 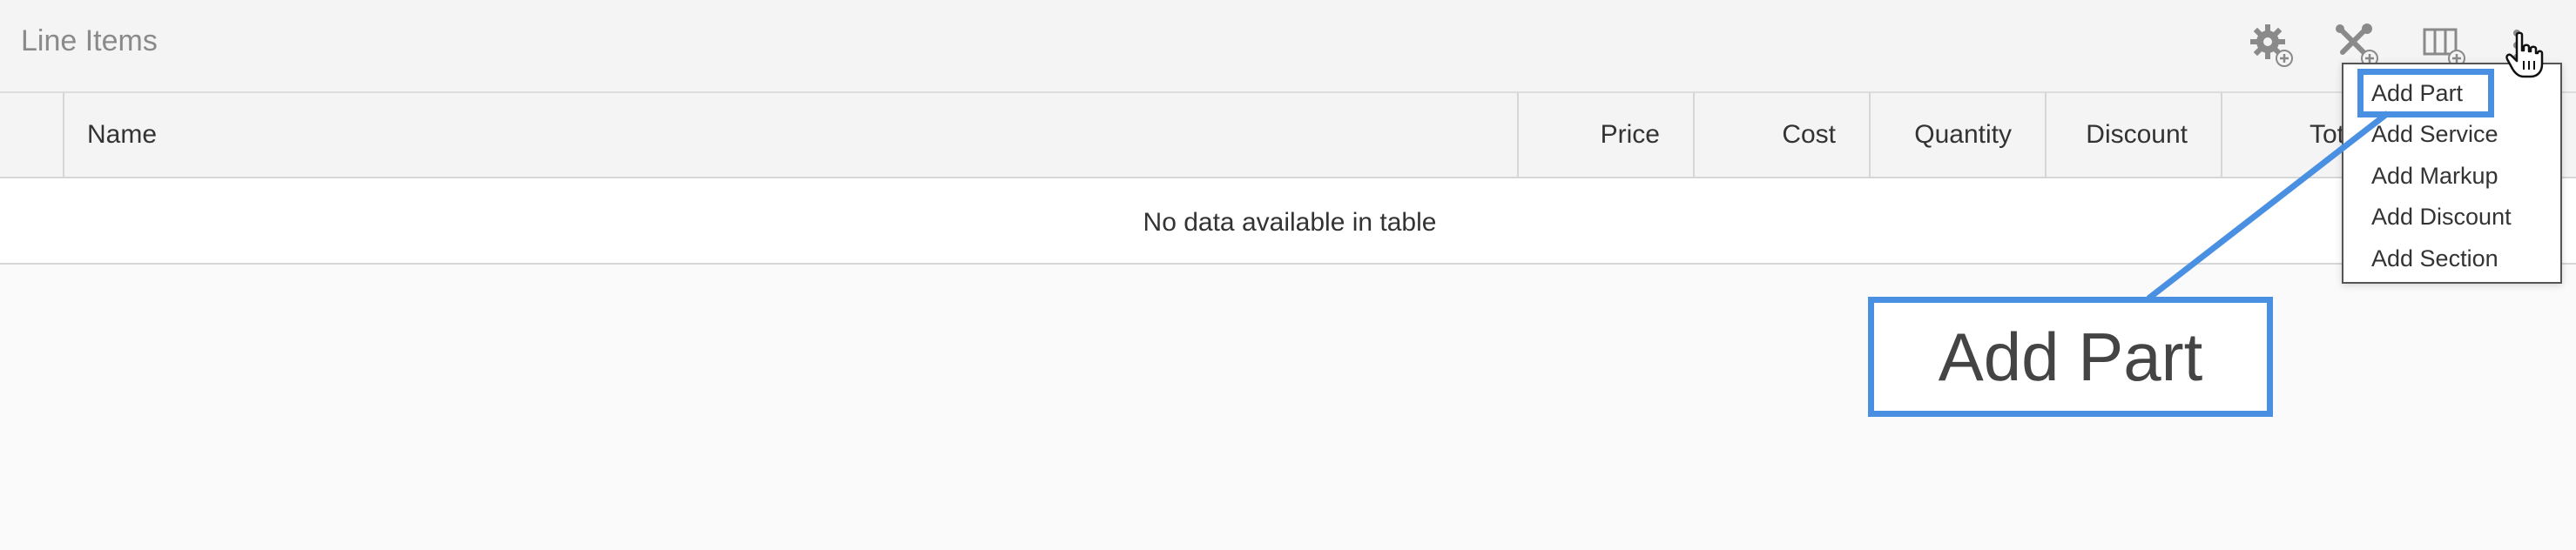 What do you see at coordinates (2441, 217) in the screenshot?
I see `menu-item-add-discount: Add Discount` at bounding box center [2441, 217].